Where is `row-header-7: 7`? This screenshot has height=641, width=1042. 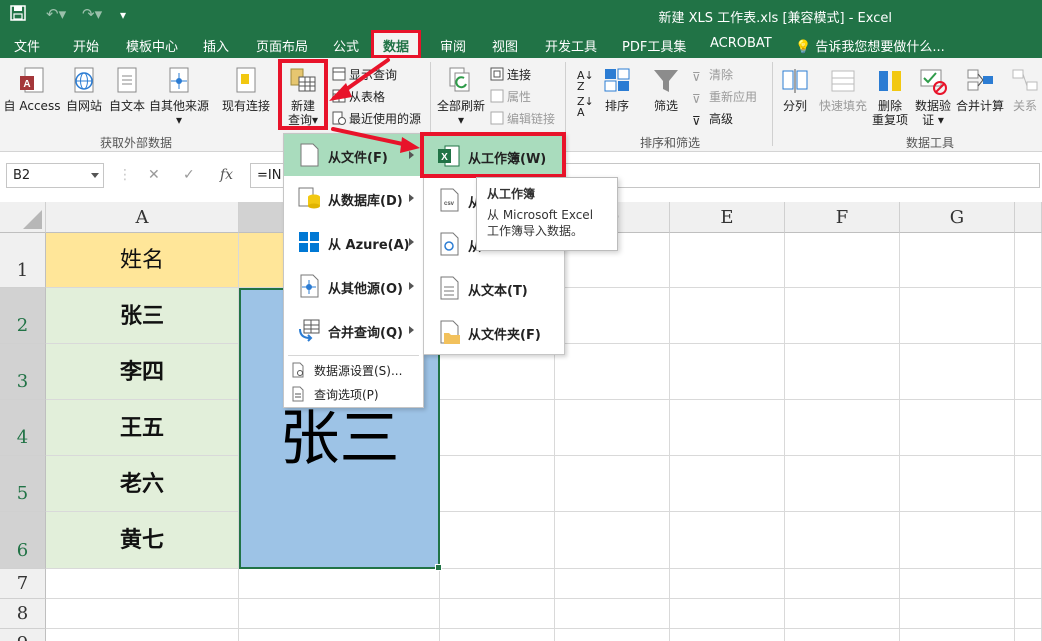 row-header-7: 7 is located at coordinates (23, 584).